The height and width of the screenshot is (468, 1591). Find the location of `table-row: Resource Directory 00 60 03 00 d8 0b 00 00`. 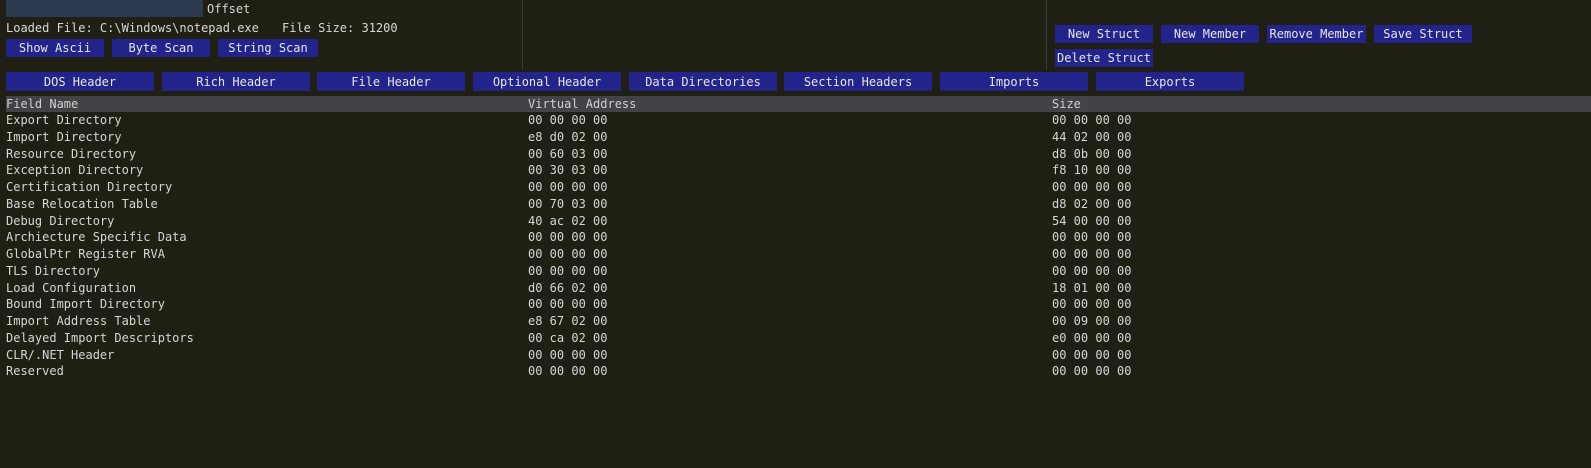

table-row: Resource Directory 00 60 03 00 d8 0b 00 00 is located at coordinates (795, 154).